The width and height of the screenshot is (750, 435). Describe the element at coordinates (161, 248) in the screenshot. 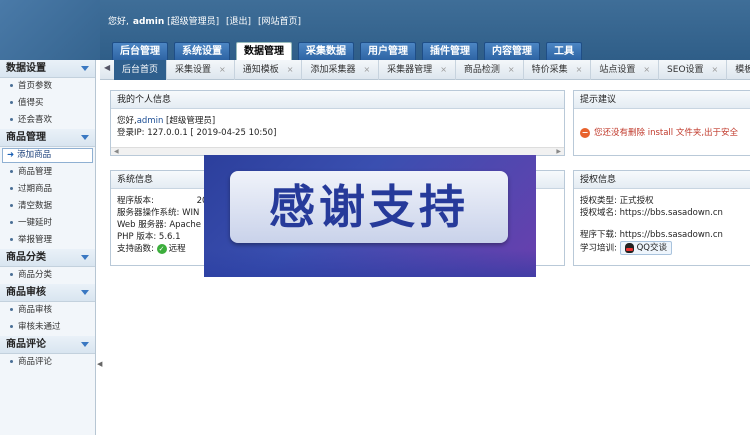

I see `check-circle-icon: ✓` at that location.